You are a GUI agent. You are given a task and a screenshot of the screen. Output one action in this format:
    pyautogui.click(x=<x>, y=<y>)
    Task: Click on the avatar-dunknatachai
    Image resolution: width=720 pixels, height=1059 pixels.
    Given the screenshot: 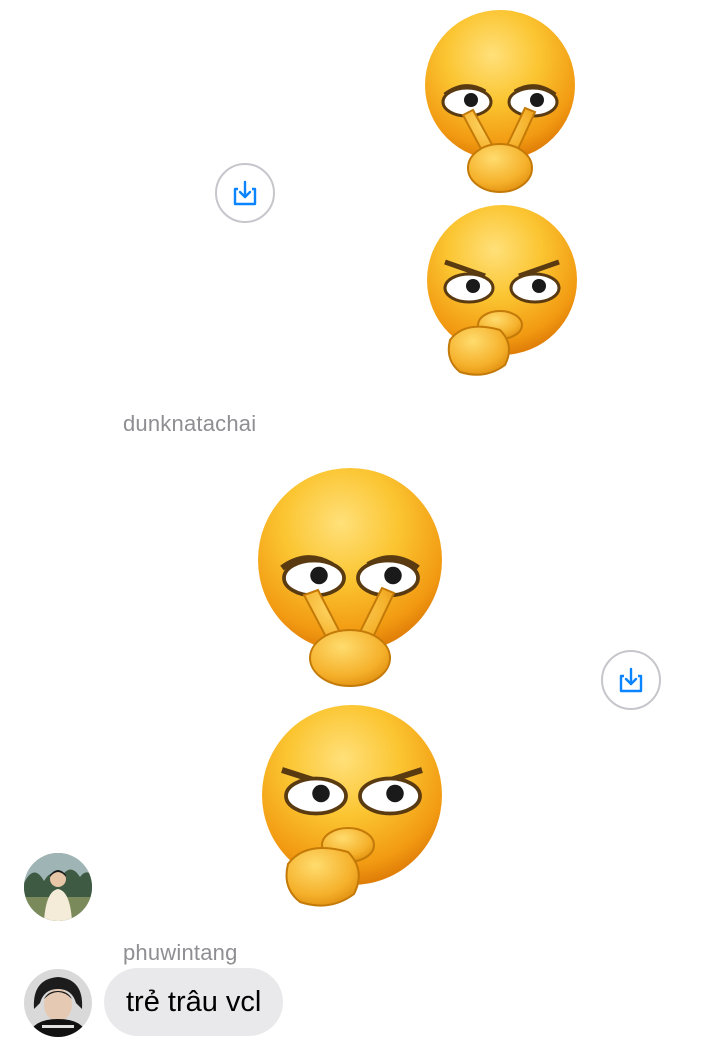 What is the action you would take?
    pyautogui.click(x=58, y=887)
    